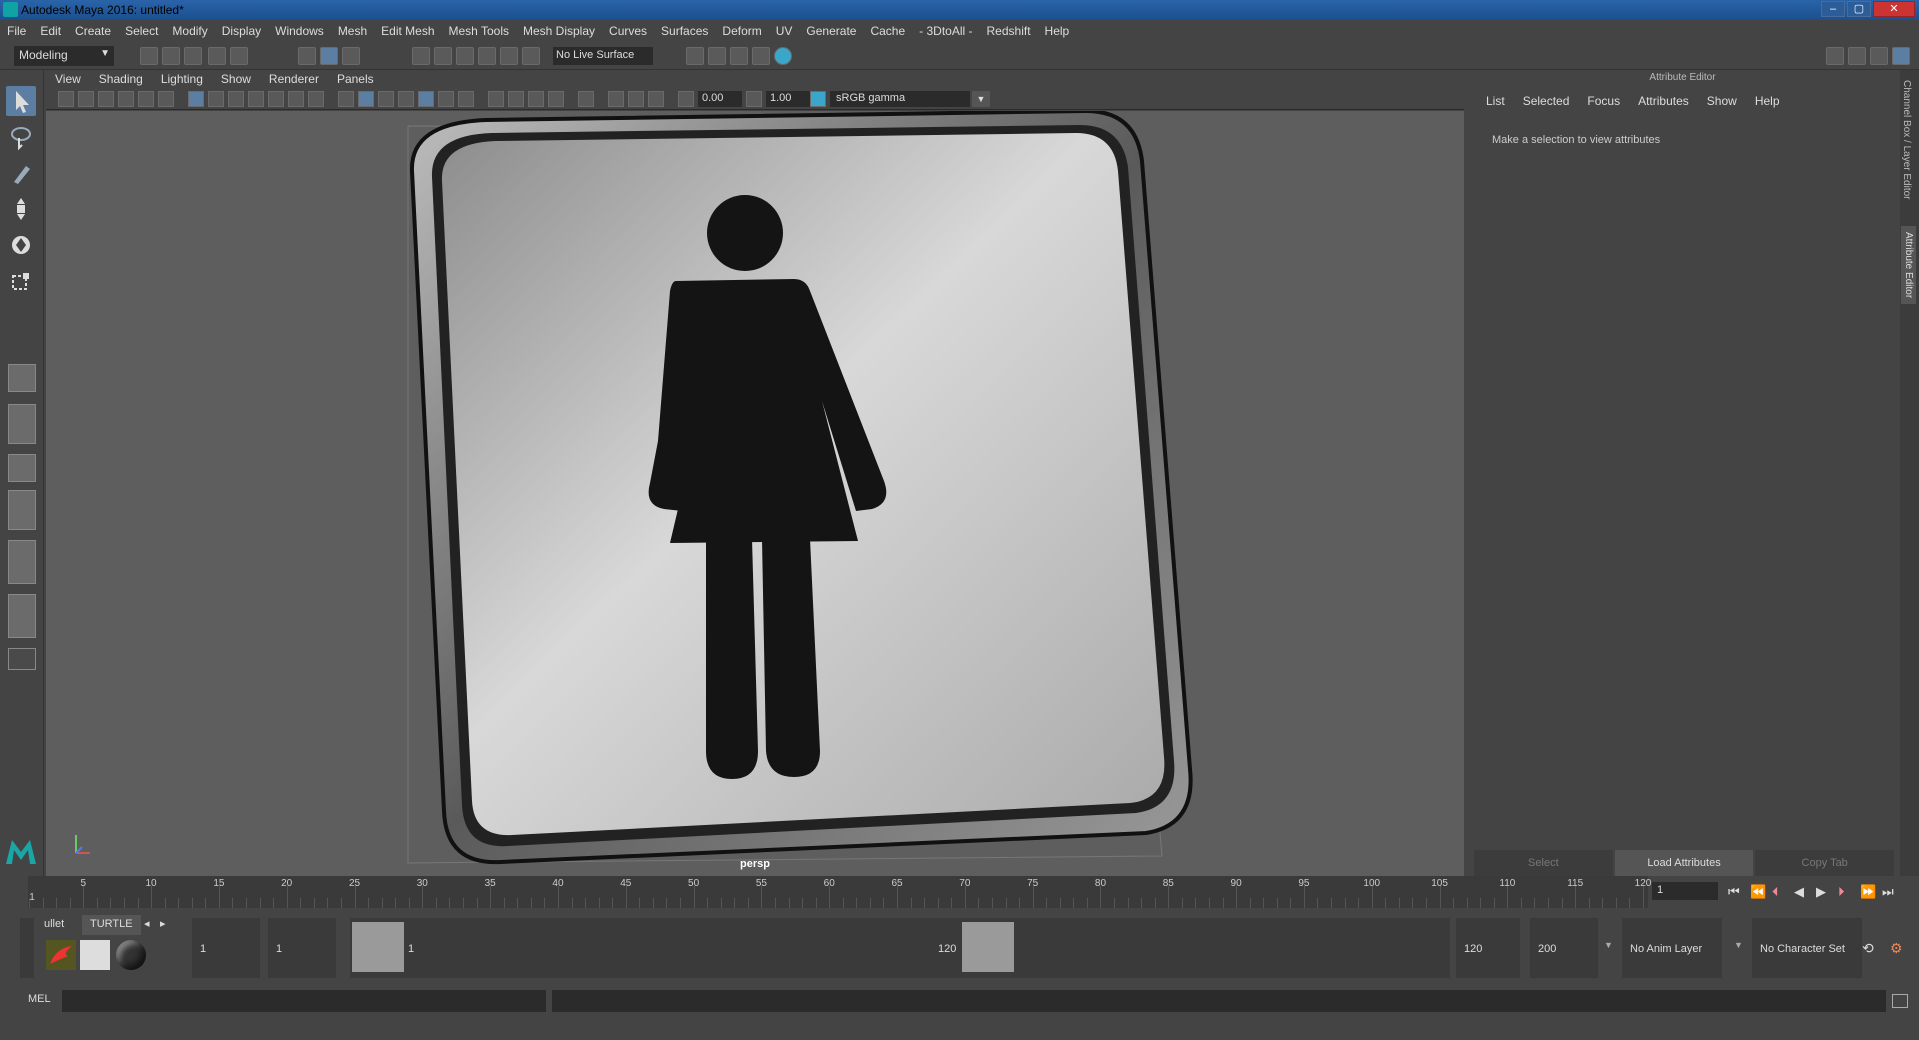  Describe the element at coordinates (22, 659) in the screenshot. I see `custom-layout-icon` at that location.